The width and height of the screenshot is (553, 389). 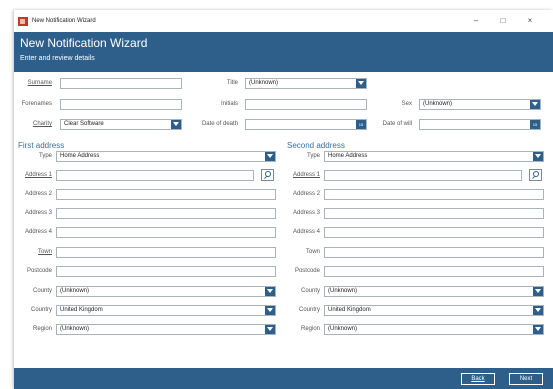 What do you see at coordinates (41, 145) in the screenshot?
I see `first-address-heading: First address` at bounding box center [41, 145].